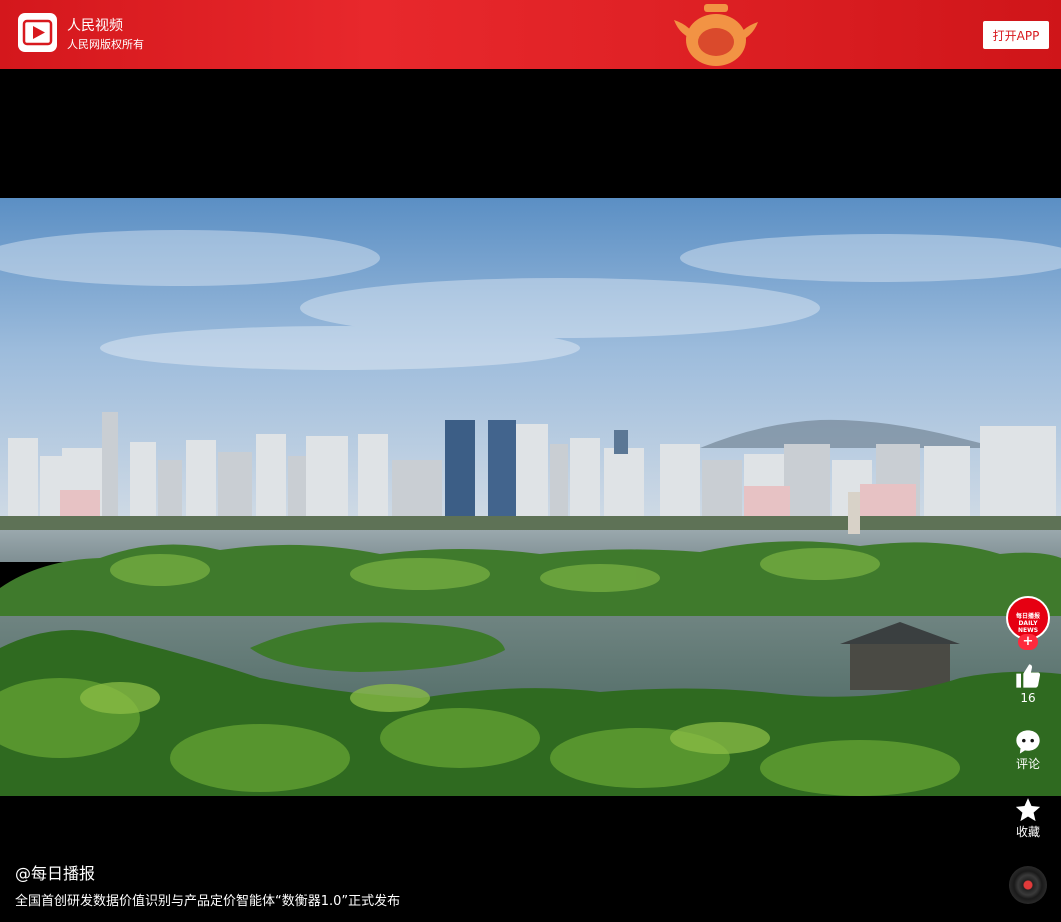 The image size is (1061, 922). What do you see at coordinates (1028, 676) in the screenshot?
I see `thumbs-up-icon` at bounding box center [1028, 676].